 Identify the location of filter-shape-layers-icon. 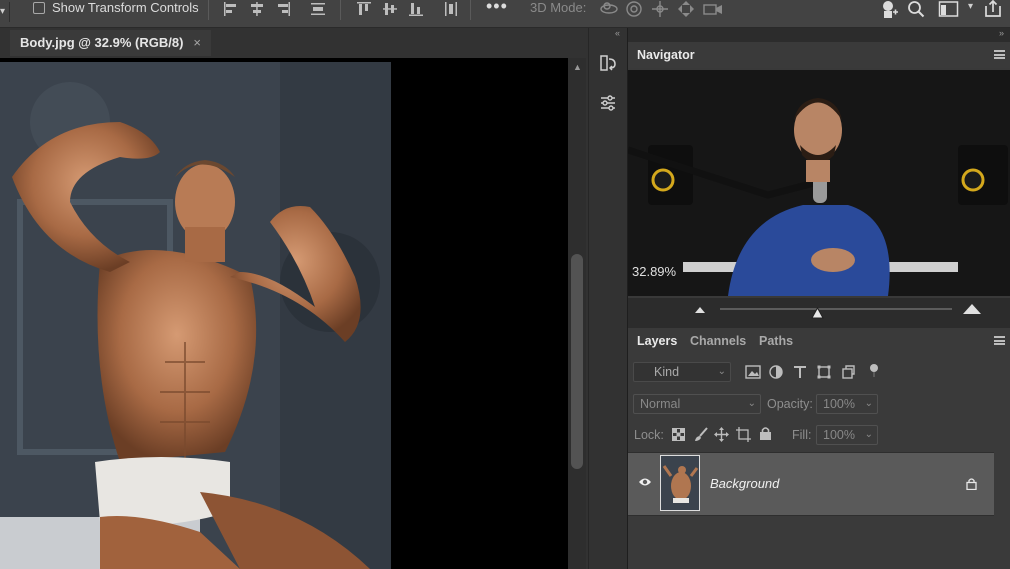
(824, 372).